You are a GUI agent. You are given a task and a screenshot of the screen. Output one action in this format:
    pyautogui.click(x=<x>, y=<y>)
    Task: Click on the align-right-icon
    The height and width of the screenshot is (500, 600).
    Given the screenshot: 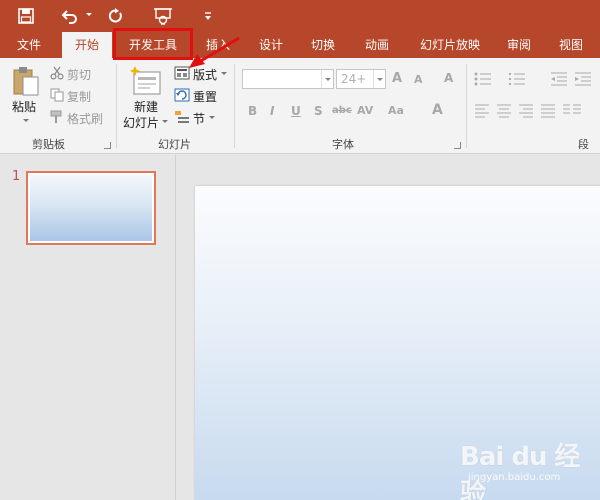 What is the action you would take?
    pyautogui.click(x=526, y=111)
    